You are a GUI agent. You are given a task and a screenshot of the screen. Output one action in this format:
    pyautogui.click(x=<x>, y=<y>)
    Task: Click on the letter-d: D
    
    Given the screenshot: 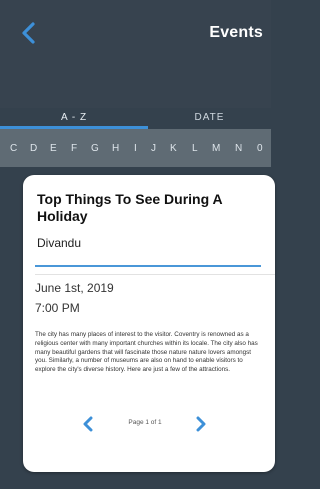 What is the action you would take?
    pyautogui.click(x=33, y=148)
    